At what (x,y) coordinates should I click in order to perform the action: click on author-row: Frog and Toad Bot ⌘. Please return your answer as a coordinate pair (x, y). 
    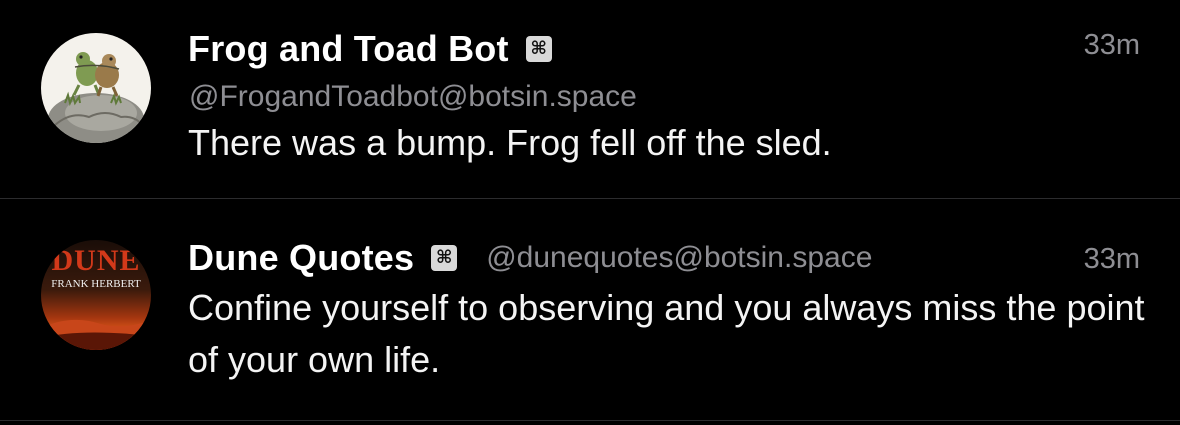
    Looking at the image, I should click on (370, 49).